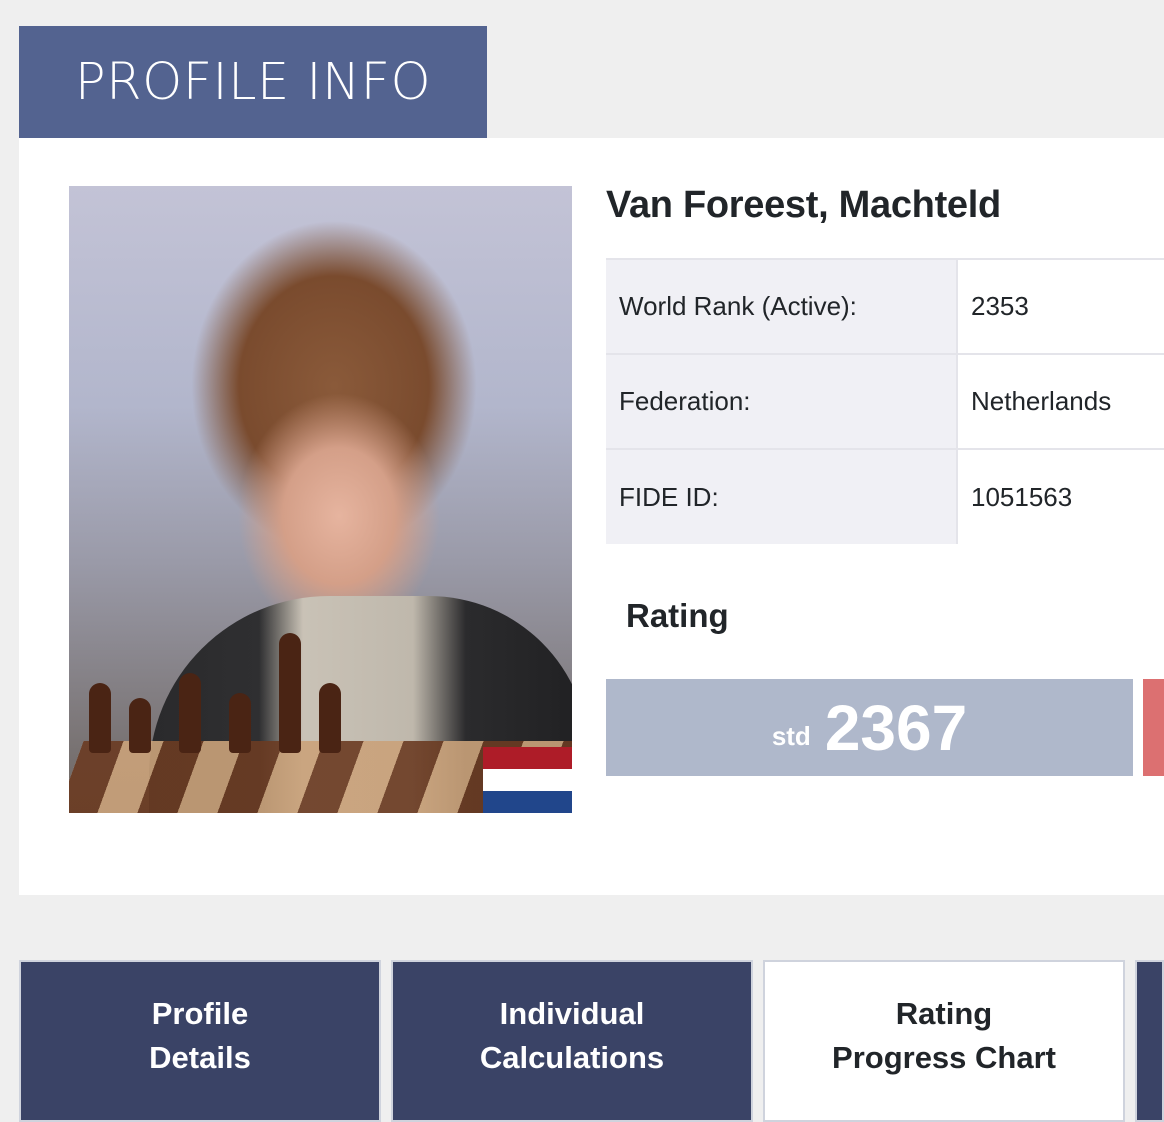 This screenshot has height=1122, width=1164. Describe the element at coordinates (803, 205) in the screenshot. I see `player-name: Van Foreest, Machteld` at that location.